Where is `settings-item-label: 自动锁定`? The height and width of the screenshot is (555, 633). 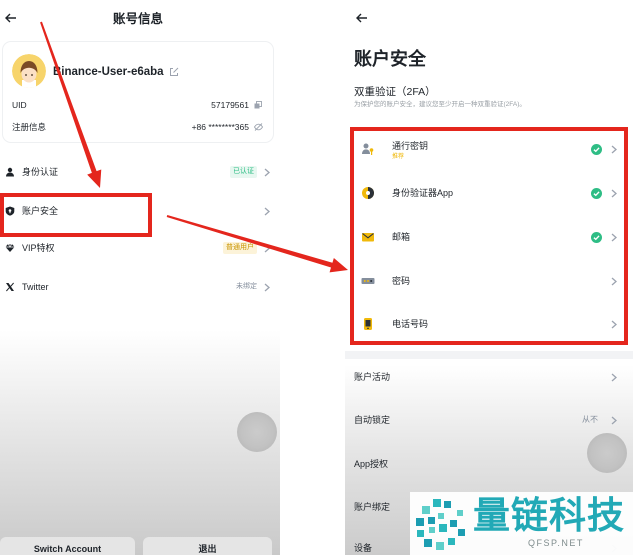 settings-item-label: 自动锁定 is located at coordinates (372, 420).